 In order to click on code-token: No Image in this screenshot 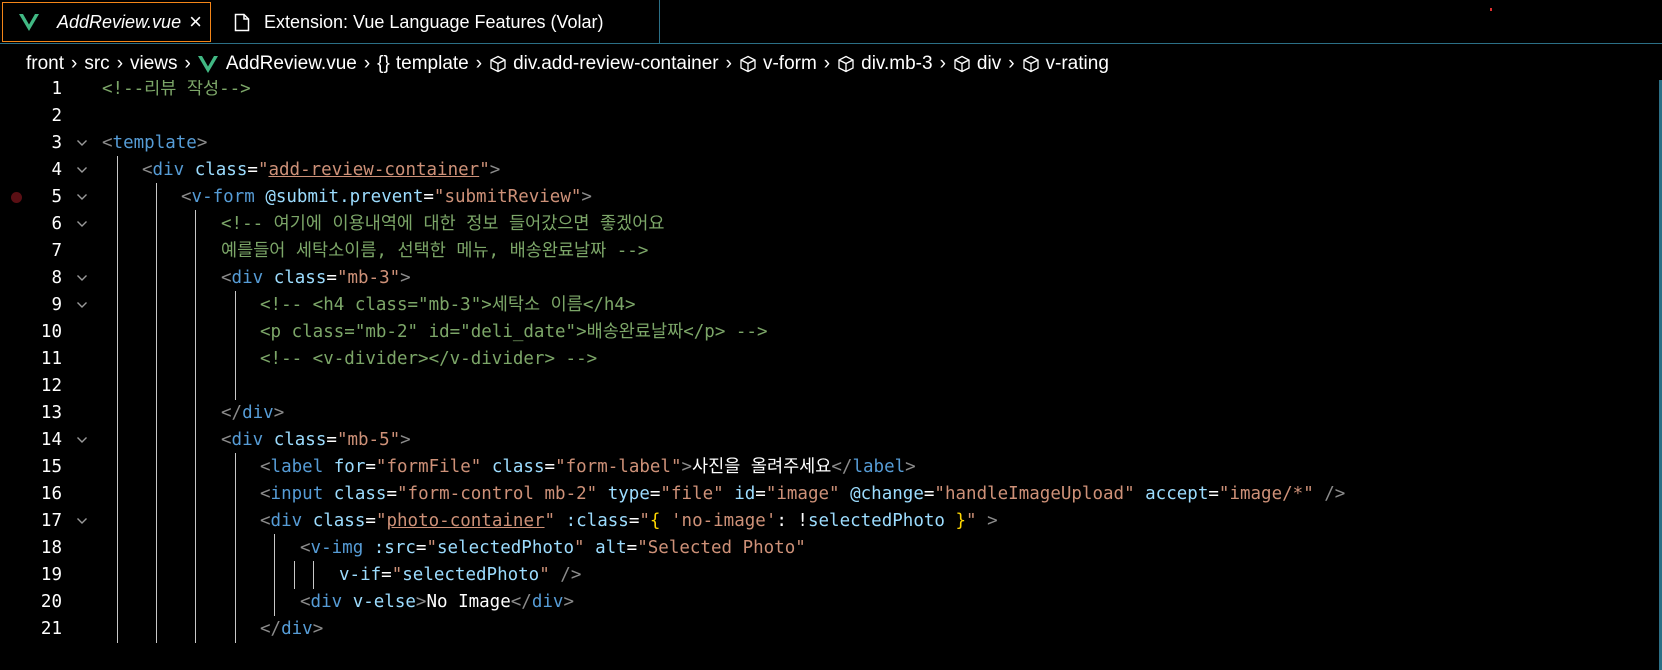, I will do `click(468, 602)`.